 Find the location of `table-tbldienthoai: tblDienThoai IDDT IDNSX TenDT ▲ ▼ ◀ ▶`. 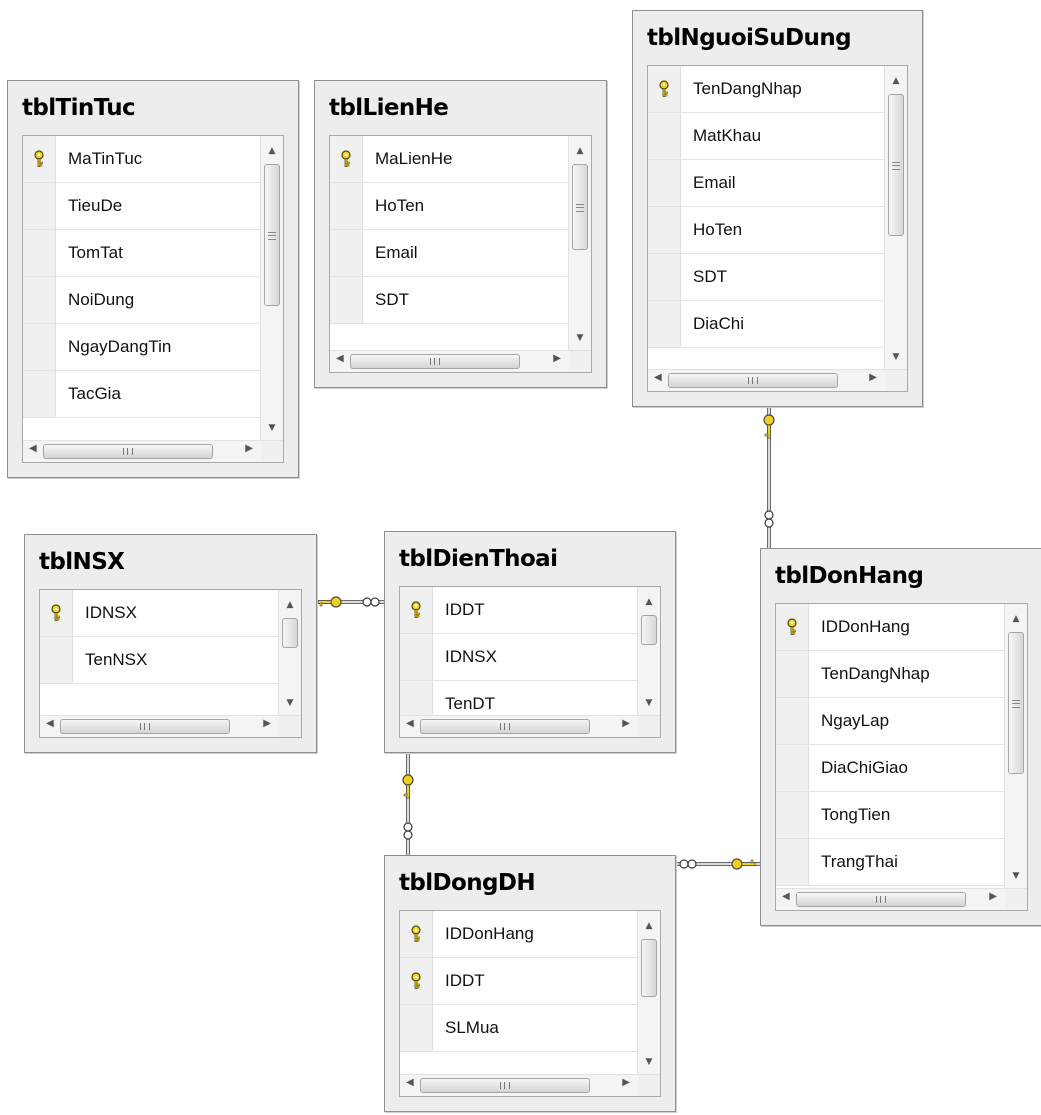

table-tbldienthoai: tblDienThoai IDDT IDNSX TenDT ▲ ▼ ◀ ▶ is located at coordinates (530, 642).